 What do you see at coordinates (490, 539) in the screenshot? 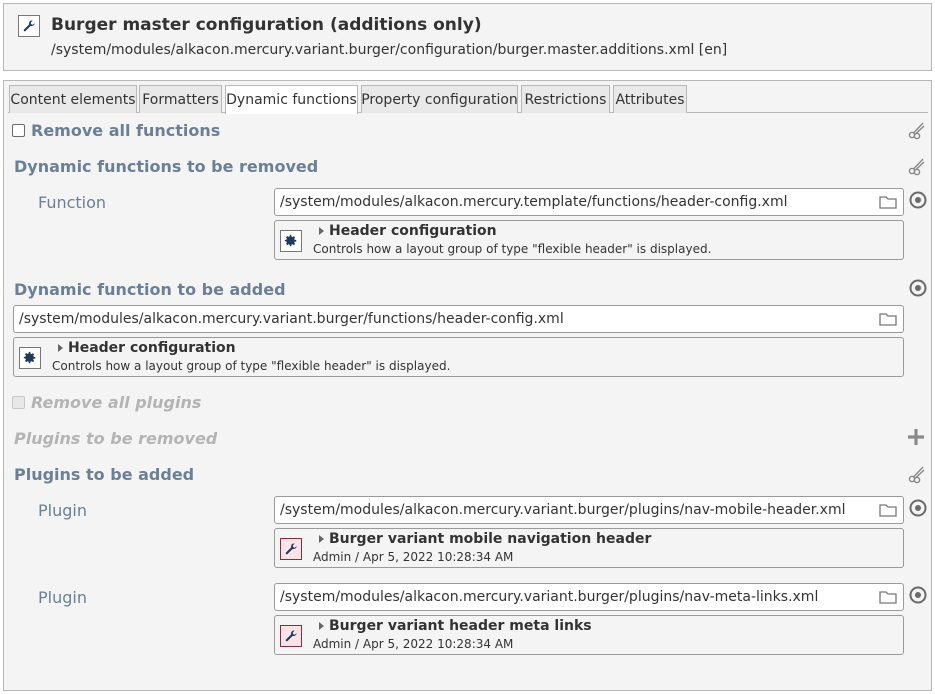
I see `plugin-preview-title: Burger variant mobile navigation header` at bounding box center [490, 539].